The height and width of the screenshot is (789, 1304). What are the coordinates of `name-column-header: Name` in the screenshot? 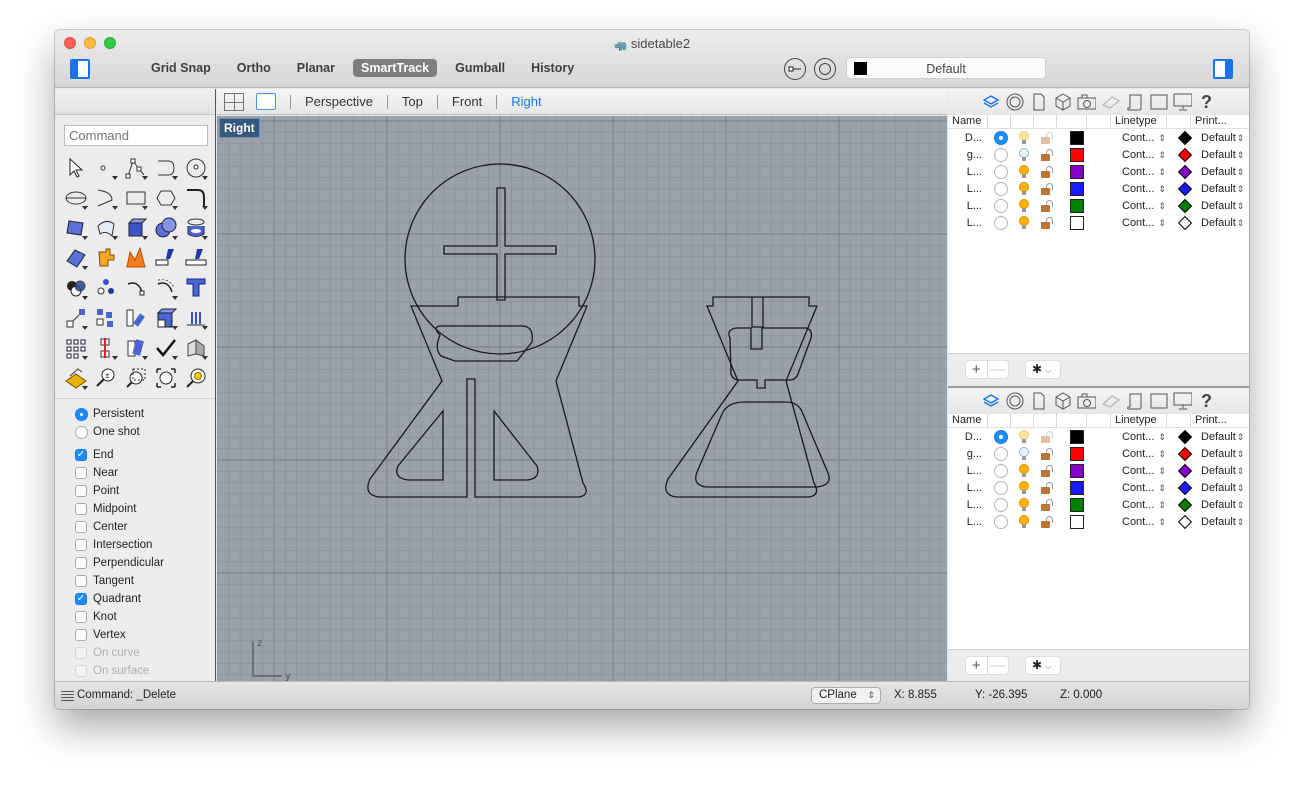 It's located at (968, 121).